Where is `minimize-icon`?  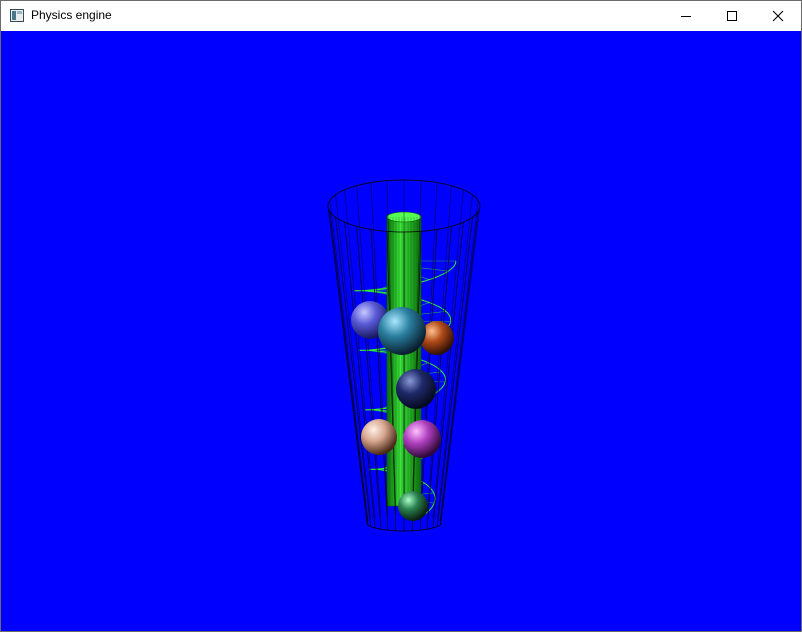
minimize-icon is located at coordinates (686, 16).